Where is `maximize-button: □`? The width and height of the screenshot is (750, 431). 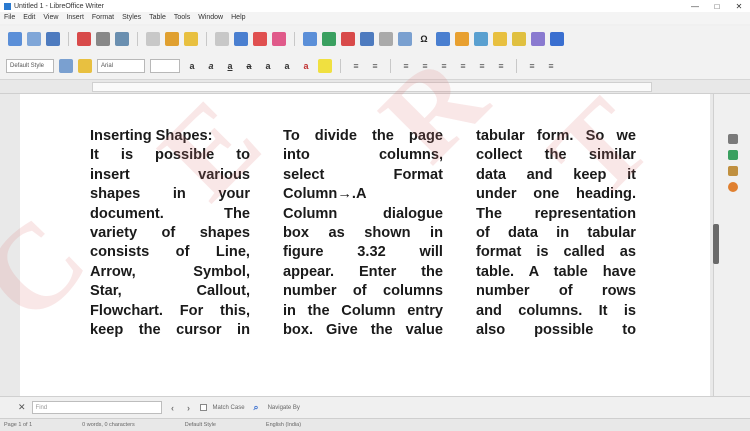
maximize-button: □ is located at coordinates (717, 6).